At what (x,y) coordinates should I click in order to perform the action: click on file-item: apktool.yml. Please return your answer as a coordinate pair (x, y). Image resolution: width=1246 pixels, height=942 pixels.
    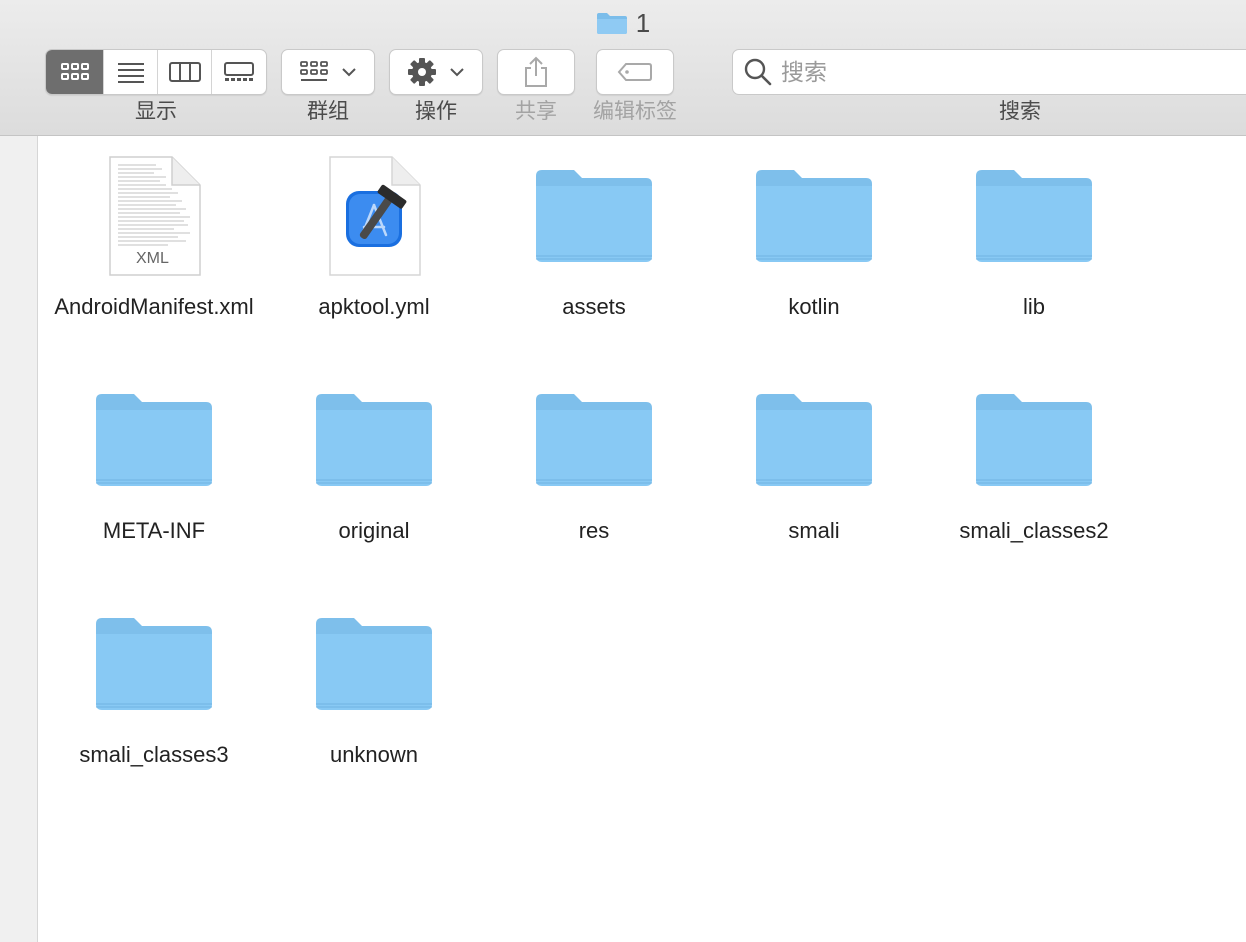
    Looking at the image, I should click on (374, 258).